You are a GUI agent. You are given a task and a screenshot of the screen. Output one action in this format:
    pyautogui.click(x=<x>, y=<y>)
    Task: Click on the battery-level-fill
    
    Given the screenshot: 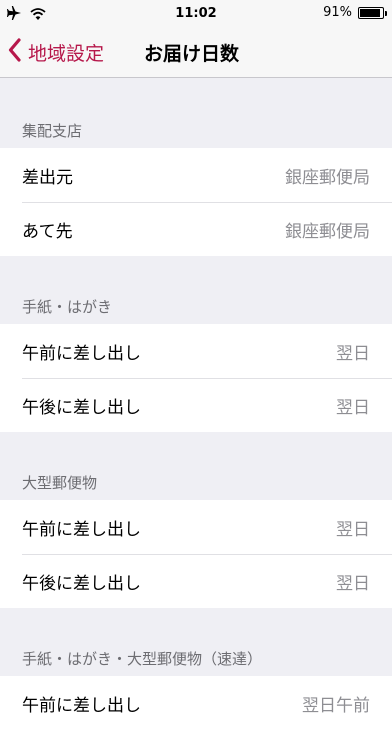 What is the action you would take?
    pyautogui.click(x=370, y=12)
    